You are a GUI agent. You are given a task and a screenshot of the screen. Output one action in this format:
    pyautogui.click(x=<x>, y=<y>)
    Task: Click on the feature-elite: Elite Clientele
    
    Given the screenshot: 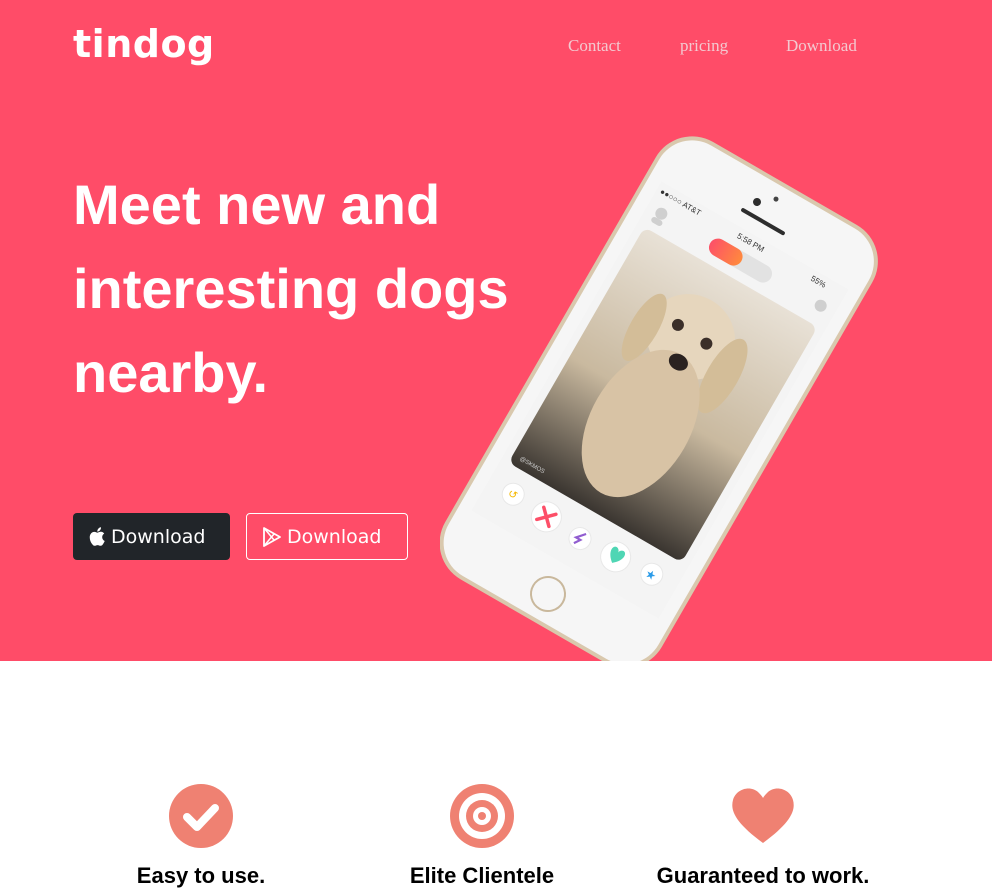 What is the action you would take?
    pyautogui.click(x=482, y=836)
    